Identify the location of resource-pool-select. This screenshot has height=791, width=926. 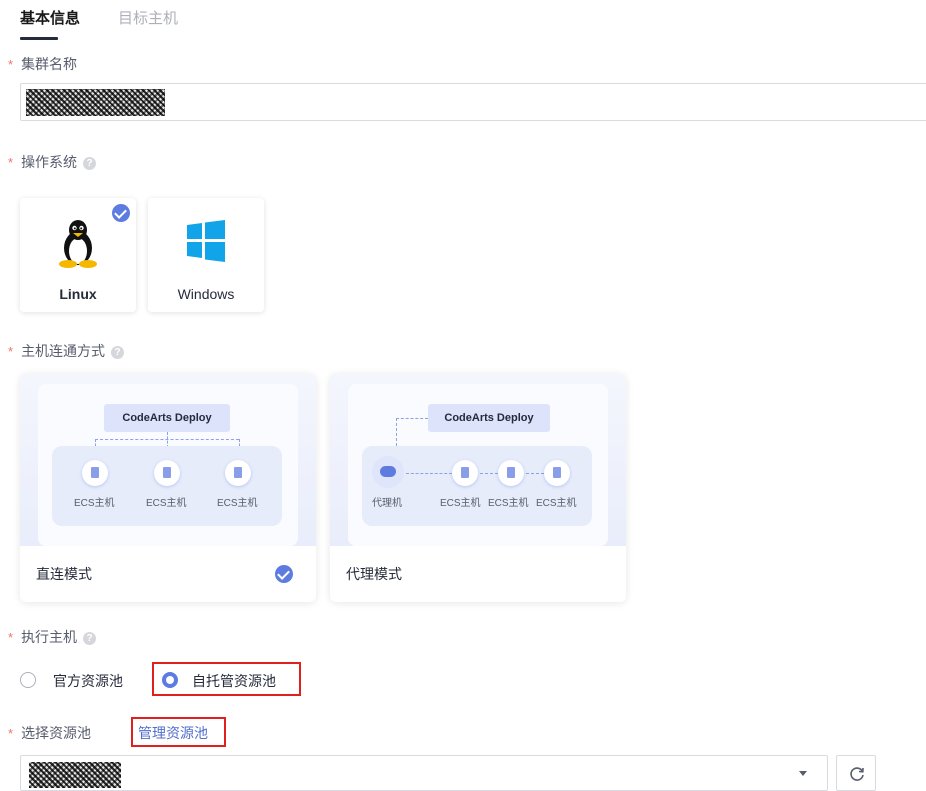
(424, 773).